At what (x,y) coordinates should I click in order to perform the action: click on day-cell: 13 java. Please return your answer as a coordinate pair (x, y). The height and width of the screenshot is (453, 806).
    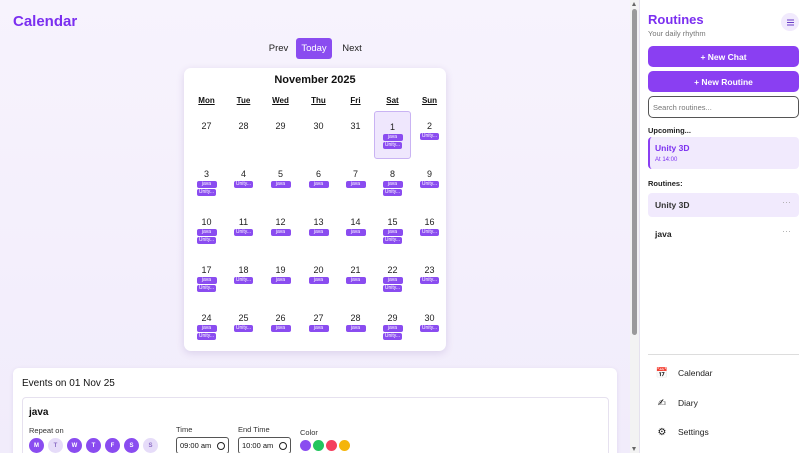
    Looking at the image, I should click on (318, 231).